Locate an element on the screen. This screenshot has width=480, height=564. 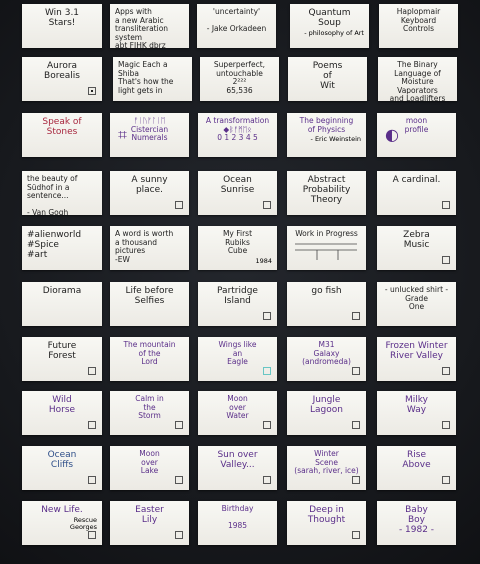
card-26: Diorama is located at coordinates (62, 304).